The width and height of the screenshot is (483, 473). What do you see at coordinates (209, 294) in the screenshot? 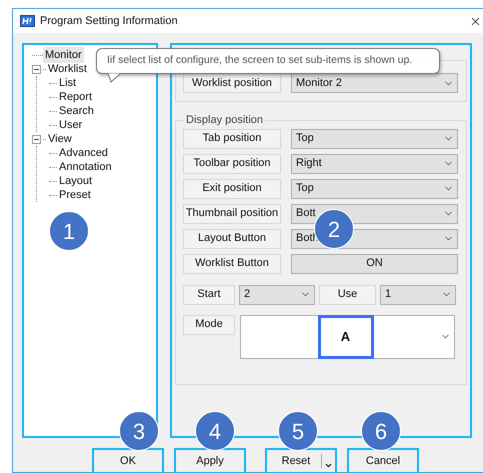
I see `field-label: Start` at bounding box center [209, 294].